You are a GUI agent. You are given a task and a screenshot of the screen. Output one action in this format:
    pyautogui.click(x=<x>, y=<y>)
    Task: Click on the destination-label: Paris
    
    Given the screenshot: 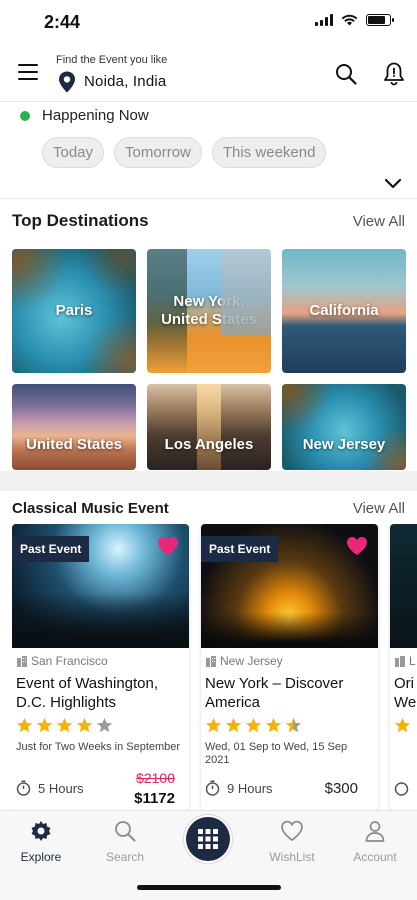 What is the action you would take?
    pyautogui.click(x=74, y=310)
    